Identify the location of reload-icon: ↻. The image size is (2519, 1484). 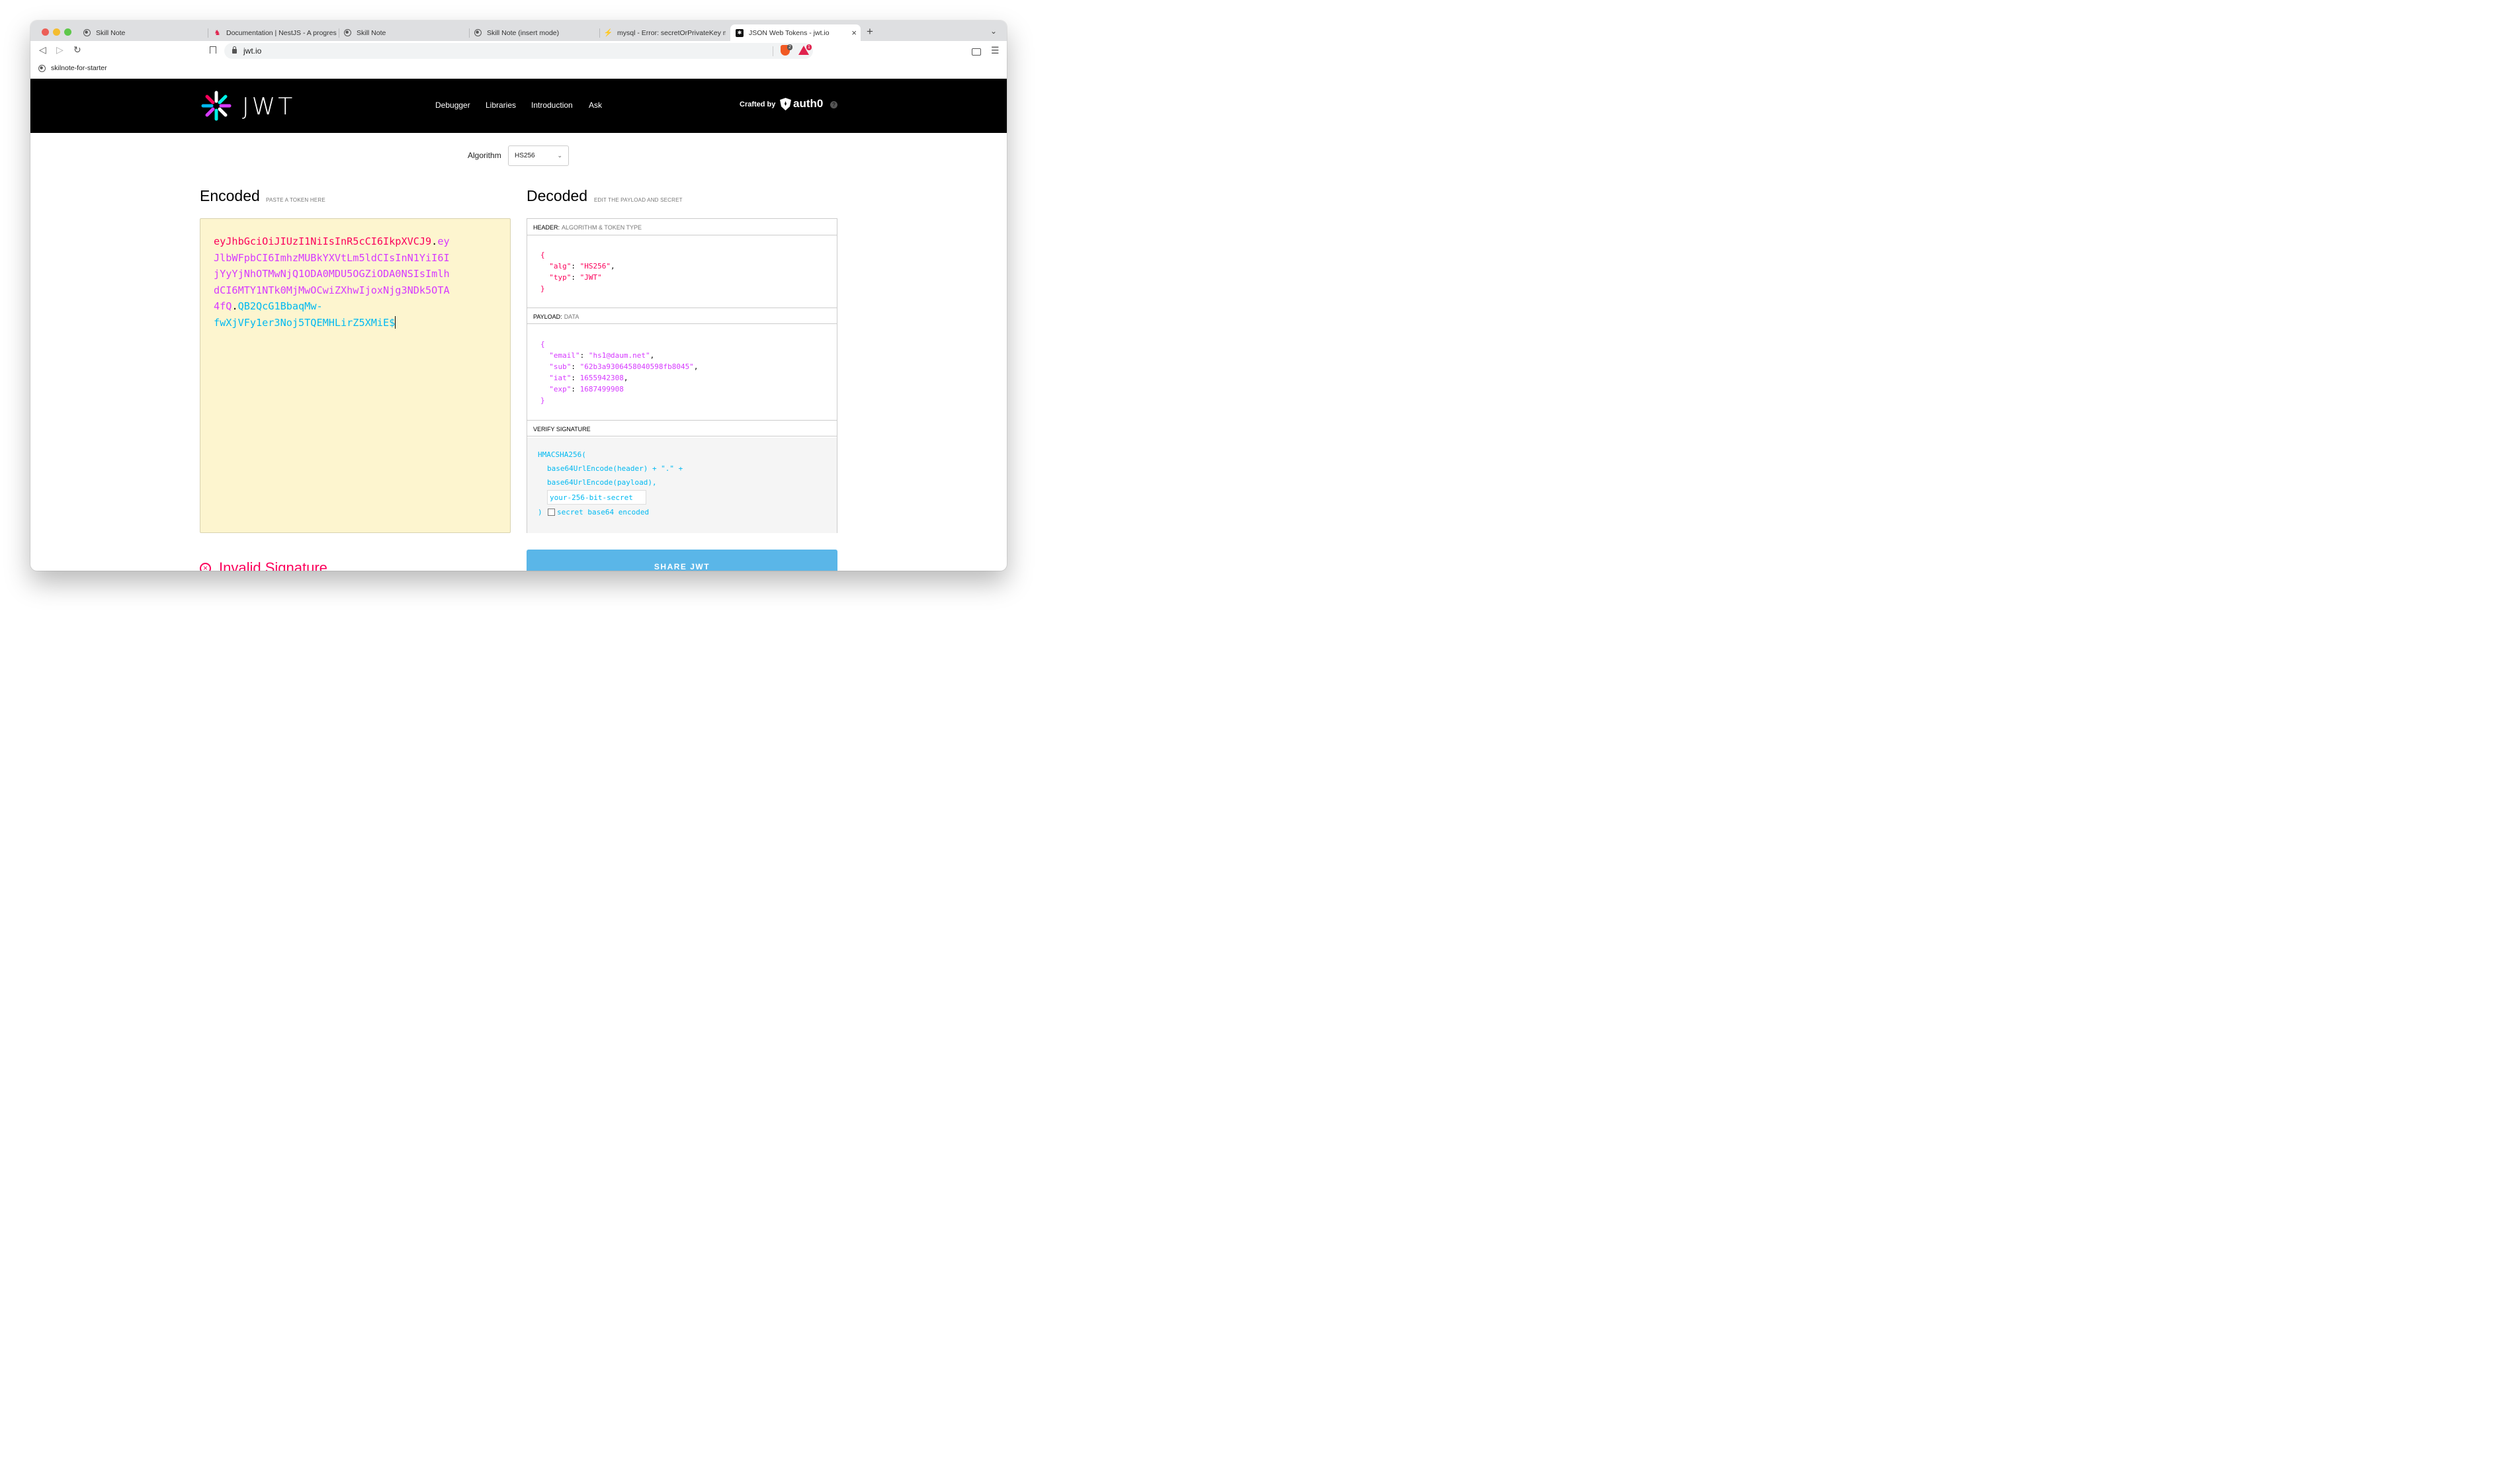
(77, 50).